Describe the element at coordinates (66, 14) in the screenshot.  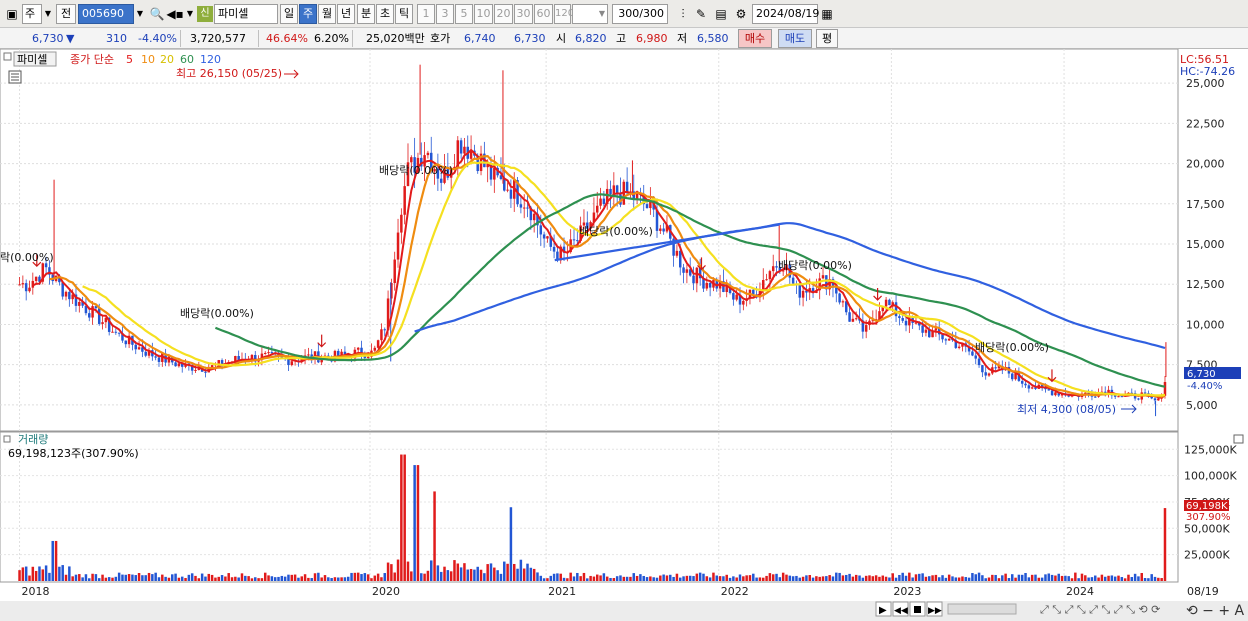
I see `prev-button: 전` at that location.